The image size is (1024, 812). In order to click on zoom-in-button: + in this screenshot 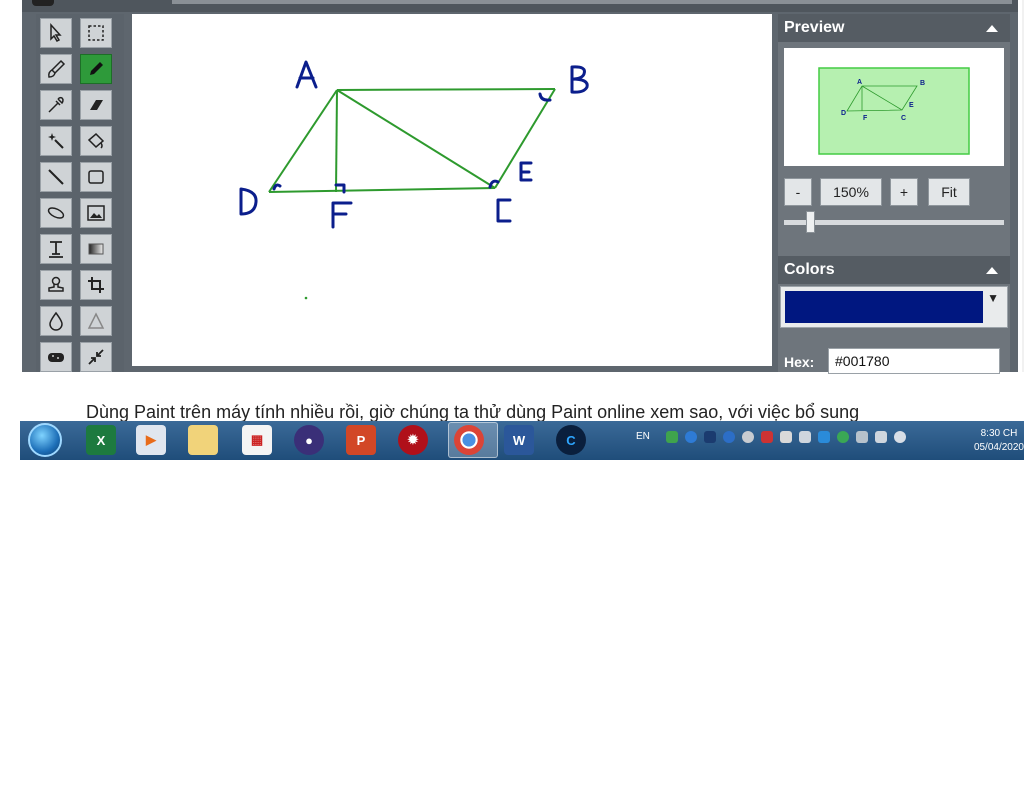, I will do `click(904, 192)`.